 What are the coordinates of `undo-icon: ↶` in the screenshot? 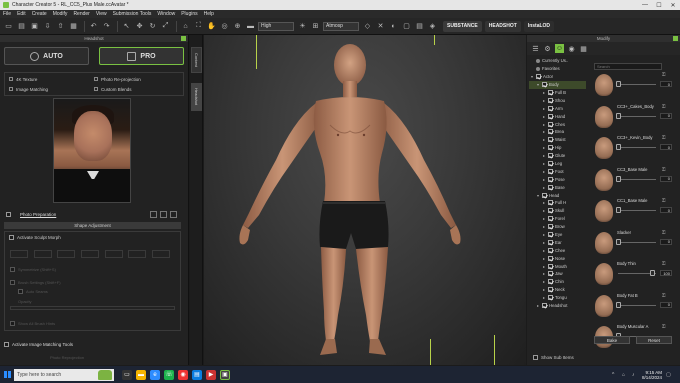 It's located at (93, 26).